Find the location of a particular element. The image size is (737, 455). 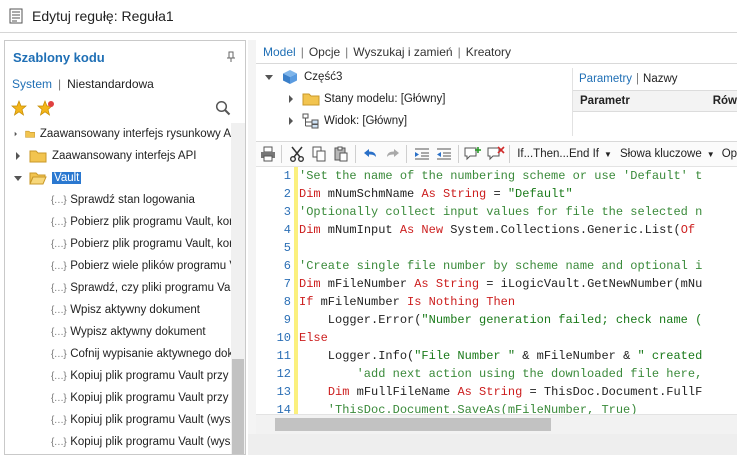

tab-system: System is located at coordinates (32, 84).